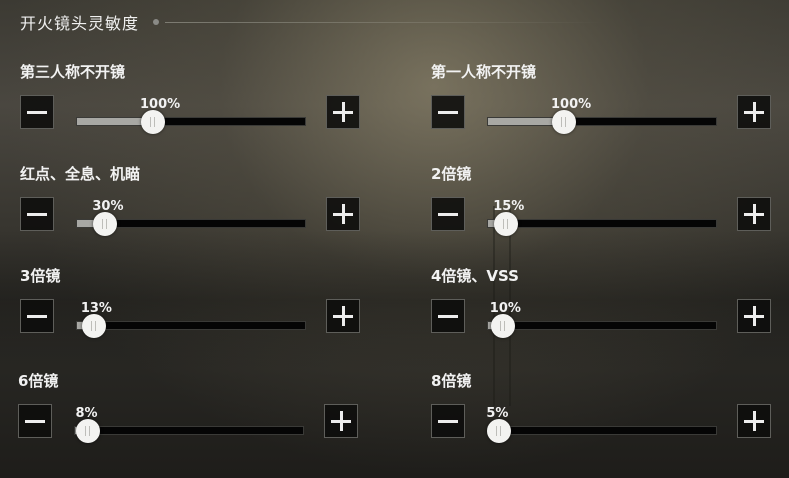 This screenshot has height=478, width=789. I want to click on setting-third-person-no-scope: 第三人称不开镜 100%, so click(192, 101).